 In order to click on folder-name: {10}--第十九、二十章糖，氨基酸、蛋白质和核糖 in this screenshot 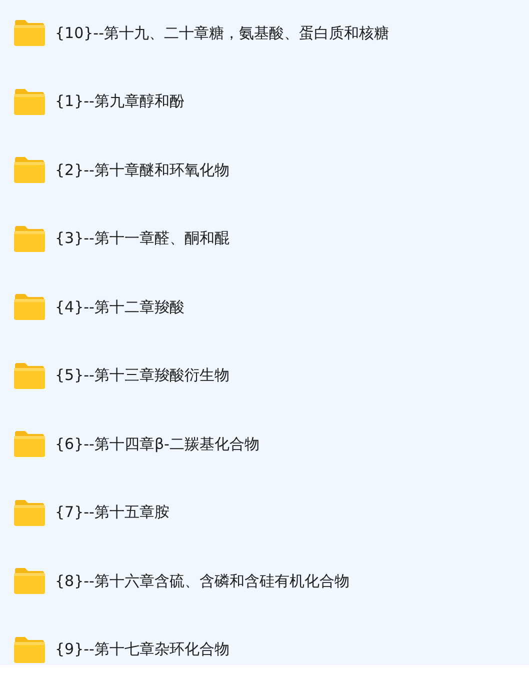, I will do `click(222, 33)`.